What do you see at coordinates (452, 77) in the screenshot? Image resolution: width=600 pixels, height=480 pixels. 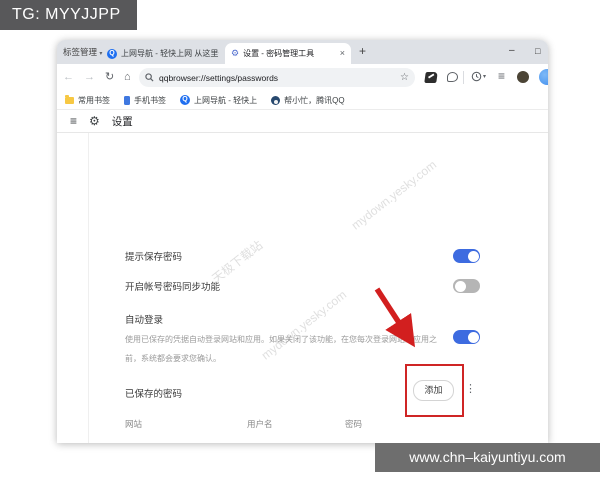 I see `feedback-icon` at bounding box center [452, 77].